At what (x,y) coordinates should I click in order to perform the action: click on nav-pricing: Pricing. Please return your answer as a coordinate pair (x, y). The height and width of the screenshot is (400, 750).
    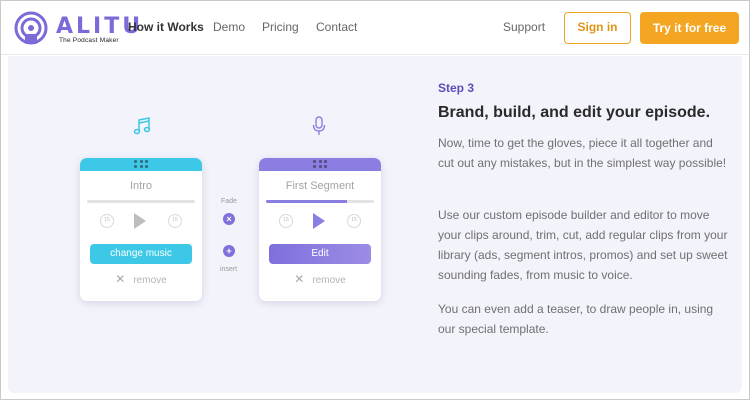
    Looking at the image, I should click on (280, 27).